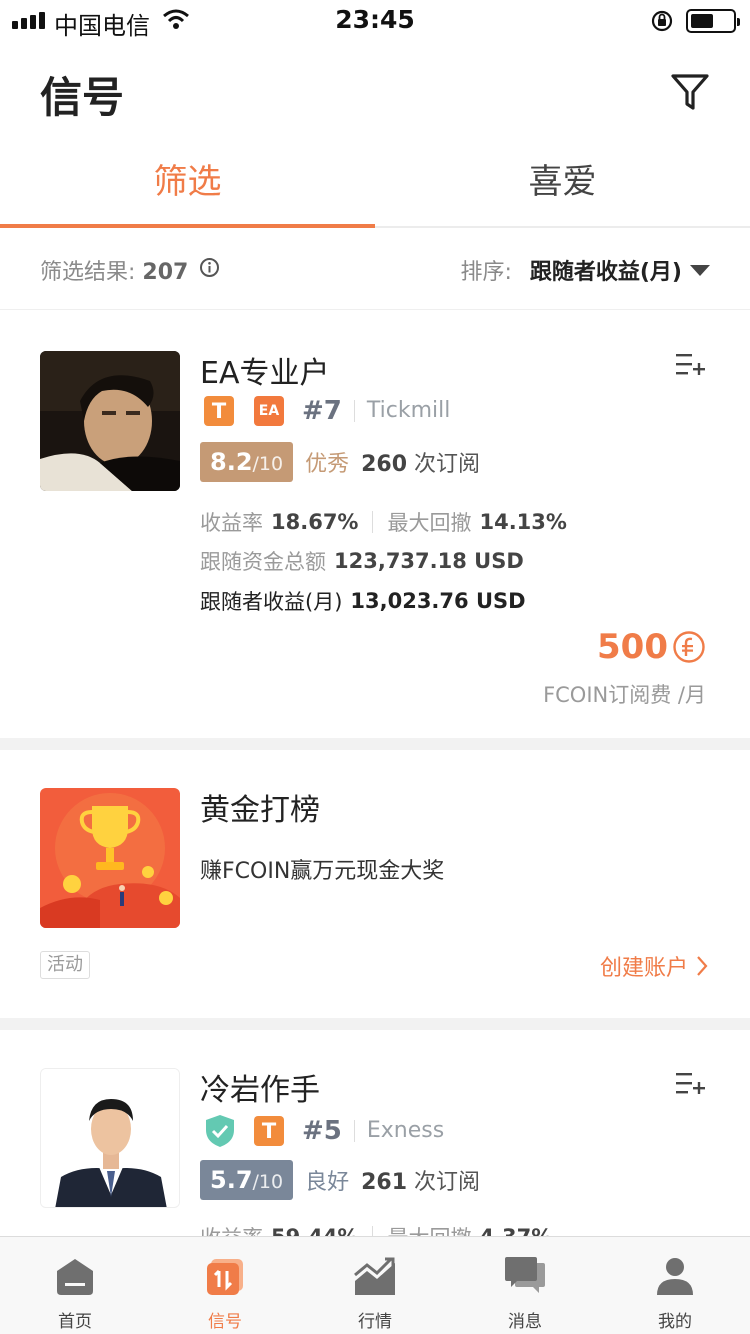  I want to click on badge-ea: EA, so click(269, 411).